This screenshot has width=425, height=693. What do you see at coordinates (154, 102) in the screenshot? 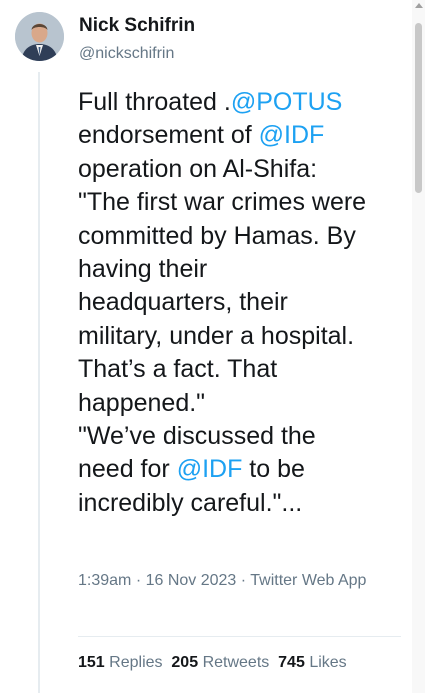
I see `tweet-text-segment: Full throated .` at bounding box center [154, 102].